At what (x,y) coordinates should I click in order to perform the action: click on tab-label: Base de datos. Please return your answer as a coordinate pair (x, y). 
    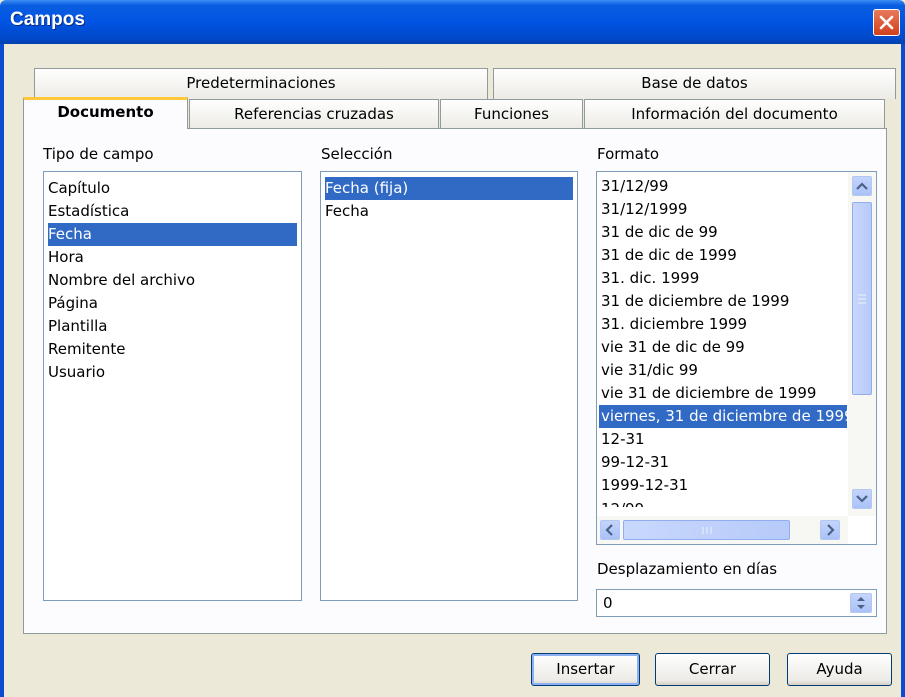
    Looking at the image, I should click on (694, 83).